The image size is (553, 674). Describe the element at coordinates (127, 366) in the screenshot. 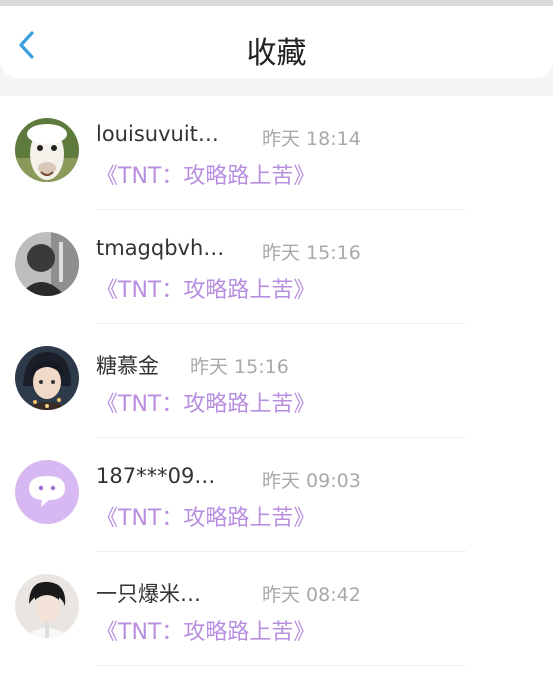

I see `user-name: 糖慕金` at that location.